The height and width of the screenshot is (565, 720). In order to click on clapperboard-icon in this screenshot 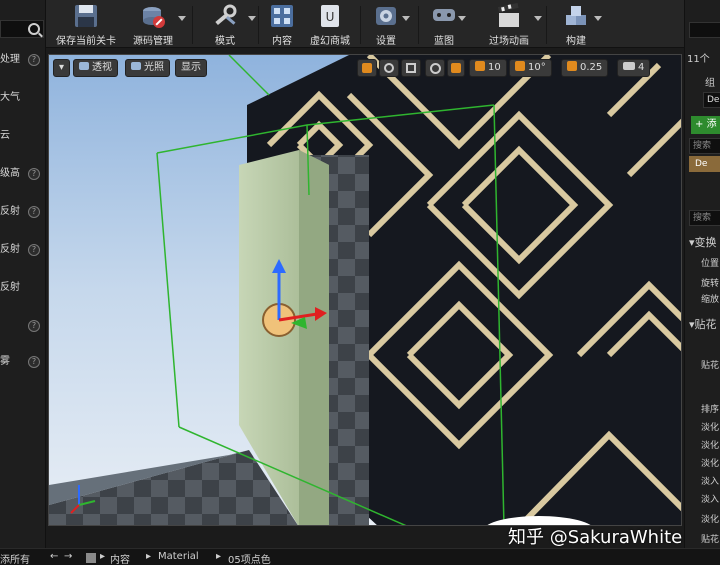, I will do `click(508, 15)`.